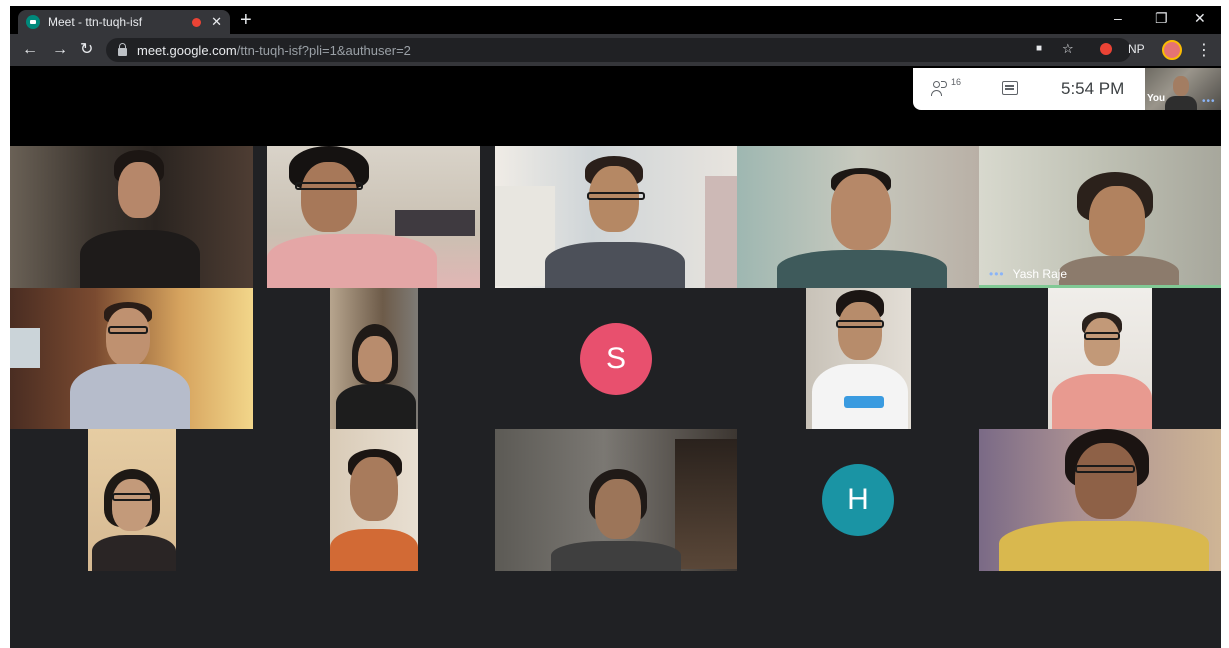  Describe the element at coordinates (187, 50) in the screenshot. I see `url-domain: meet.google.com` at that location.